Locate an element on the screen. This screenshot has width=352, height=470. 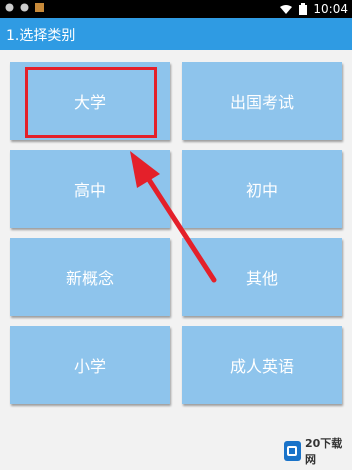
category-label: 其他 is located at coordinates (261, 278).